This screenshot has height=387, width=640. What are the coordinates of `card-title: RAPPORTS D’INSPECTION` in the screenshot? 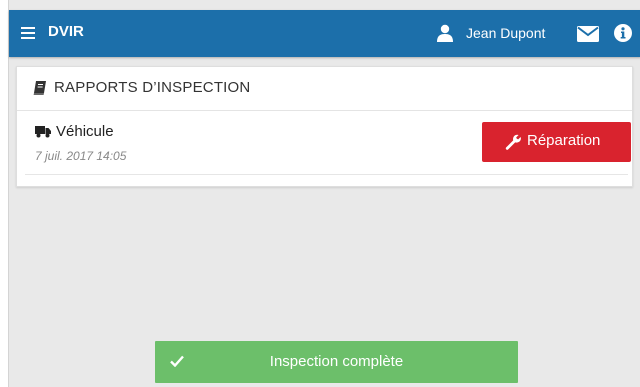 It's located at (152, 87).